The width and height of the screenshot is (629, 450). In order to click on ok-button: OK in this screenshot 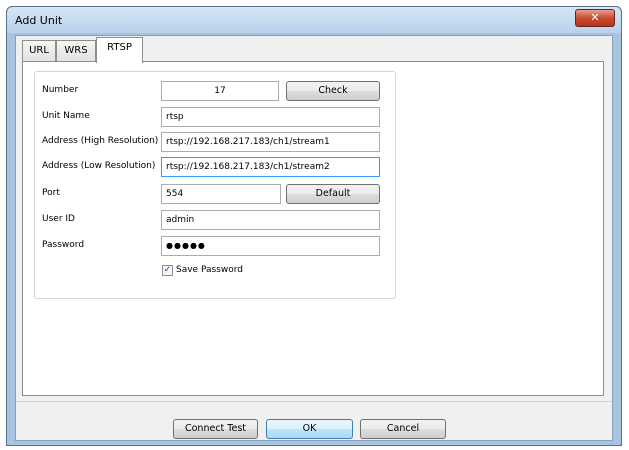, I will do `click(309, 429)`.